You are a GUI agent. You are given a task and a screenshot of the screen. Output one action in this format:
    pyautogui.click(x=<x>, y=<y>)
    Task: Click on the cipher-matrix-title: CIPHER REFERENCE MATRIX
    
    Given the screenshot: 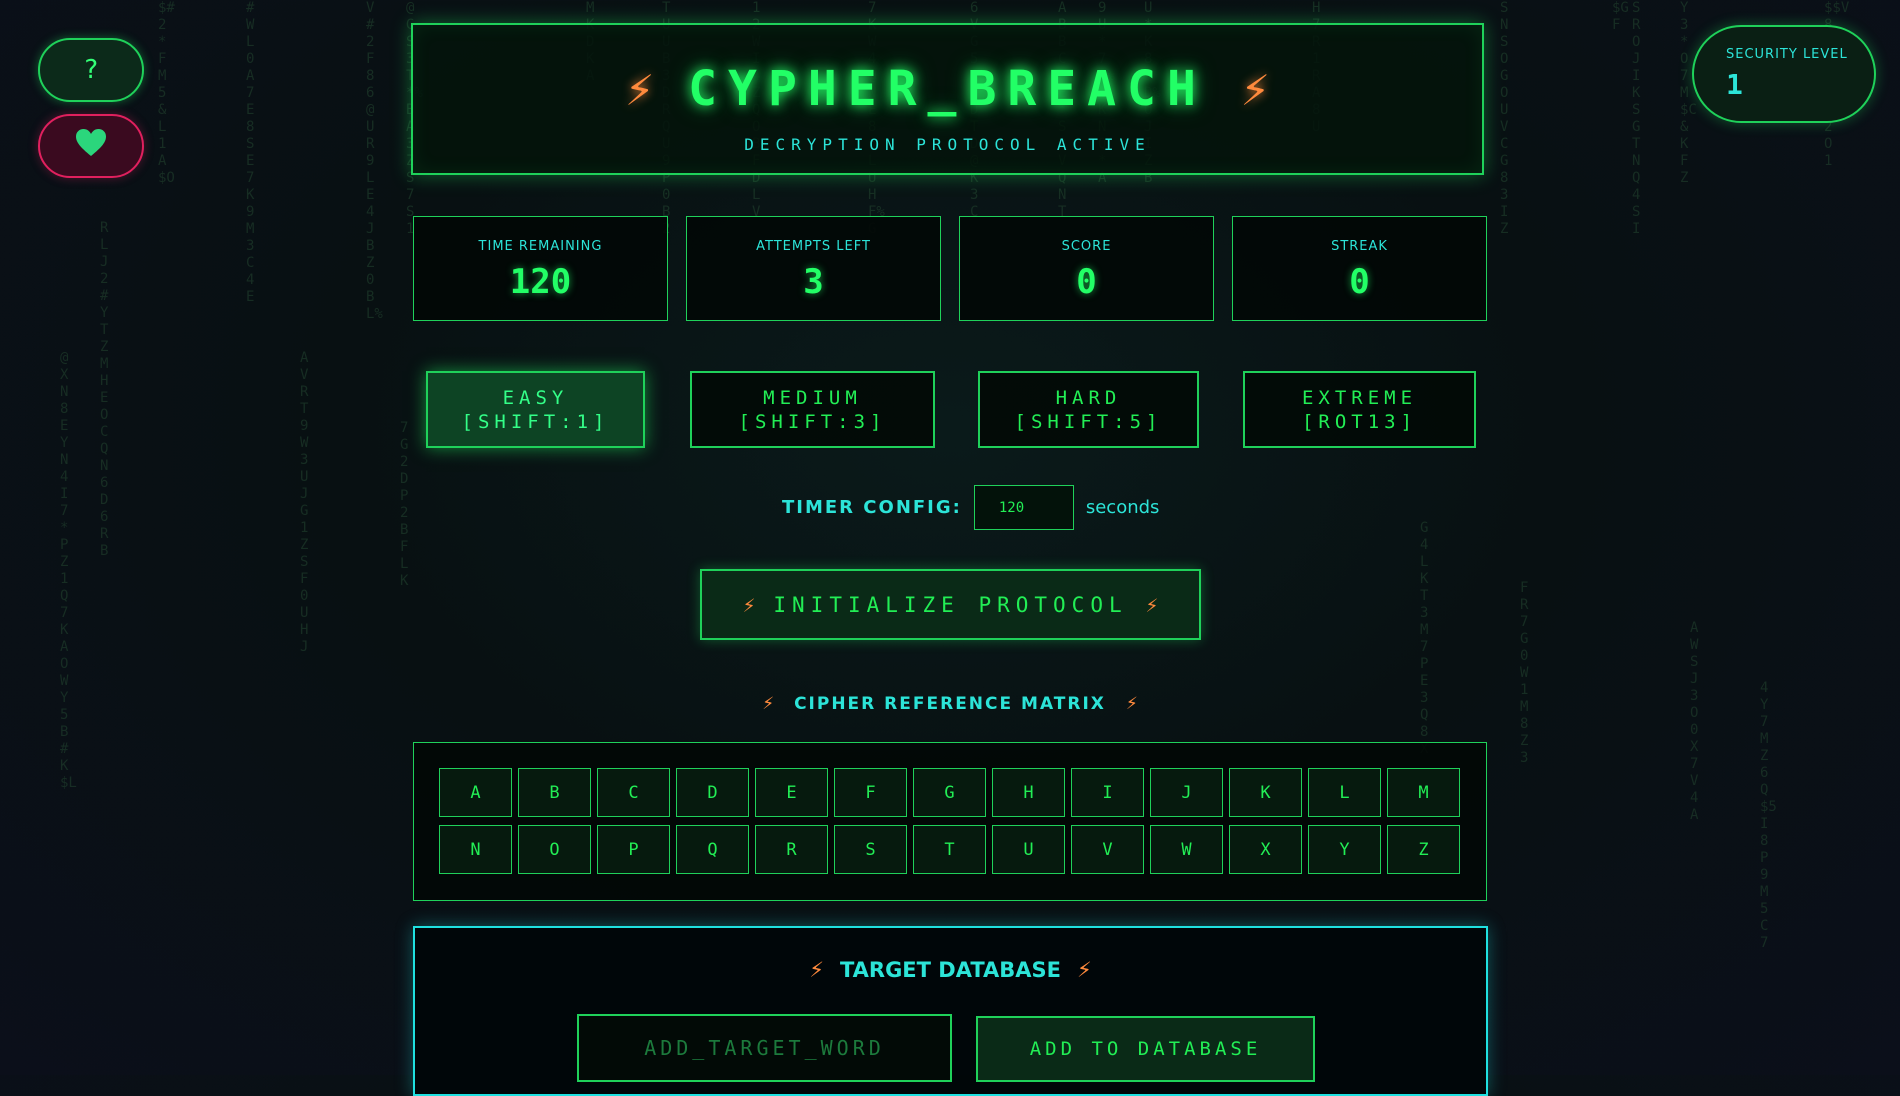 What is the action you would take?
    pyautogui.click(x=950, y=704)
    